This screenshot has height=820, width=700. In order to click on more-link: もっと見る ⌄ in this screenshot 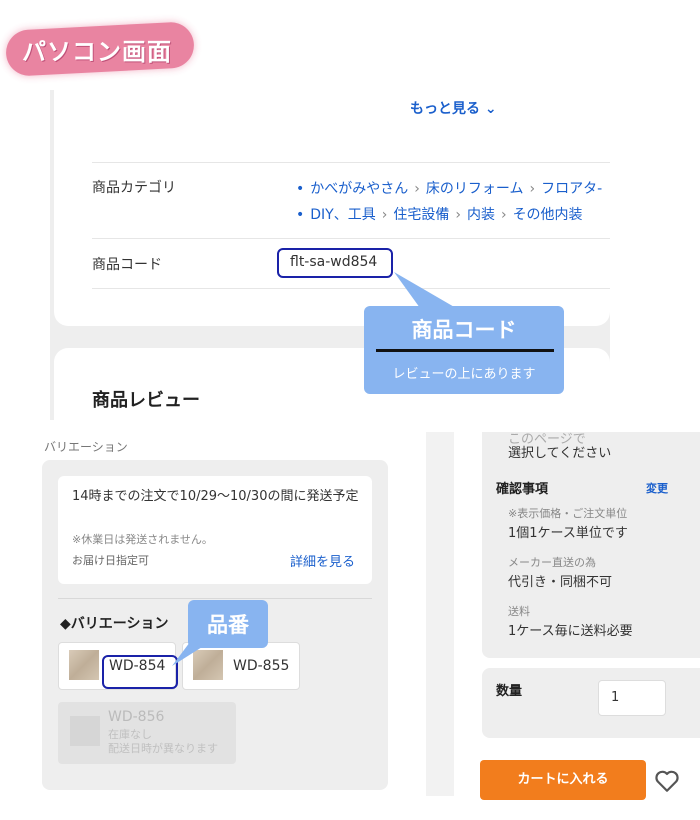, I will do `click(453, 108)`.